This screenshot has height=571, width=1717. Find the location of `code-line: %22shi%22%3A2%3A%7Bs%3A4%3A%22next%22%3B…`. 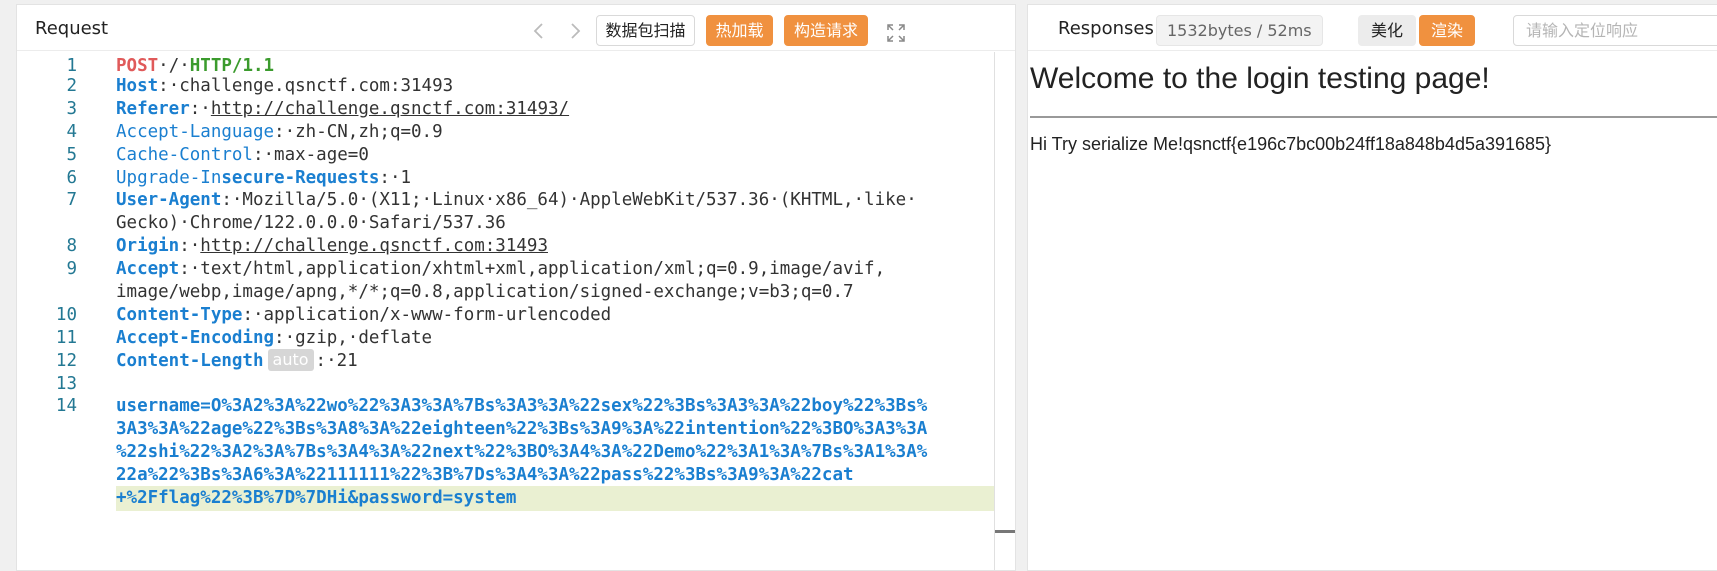

code-line: %22shi%22%3A2%3A%7Bs%3A4%3A%22next%22%3B… is located at coordinates (505, 451).